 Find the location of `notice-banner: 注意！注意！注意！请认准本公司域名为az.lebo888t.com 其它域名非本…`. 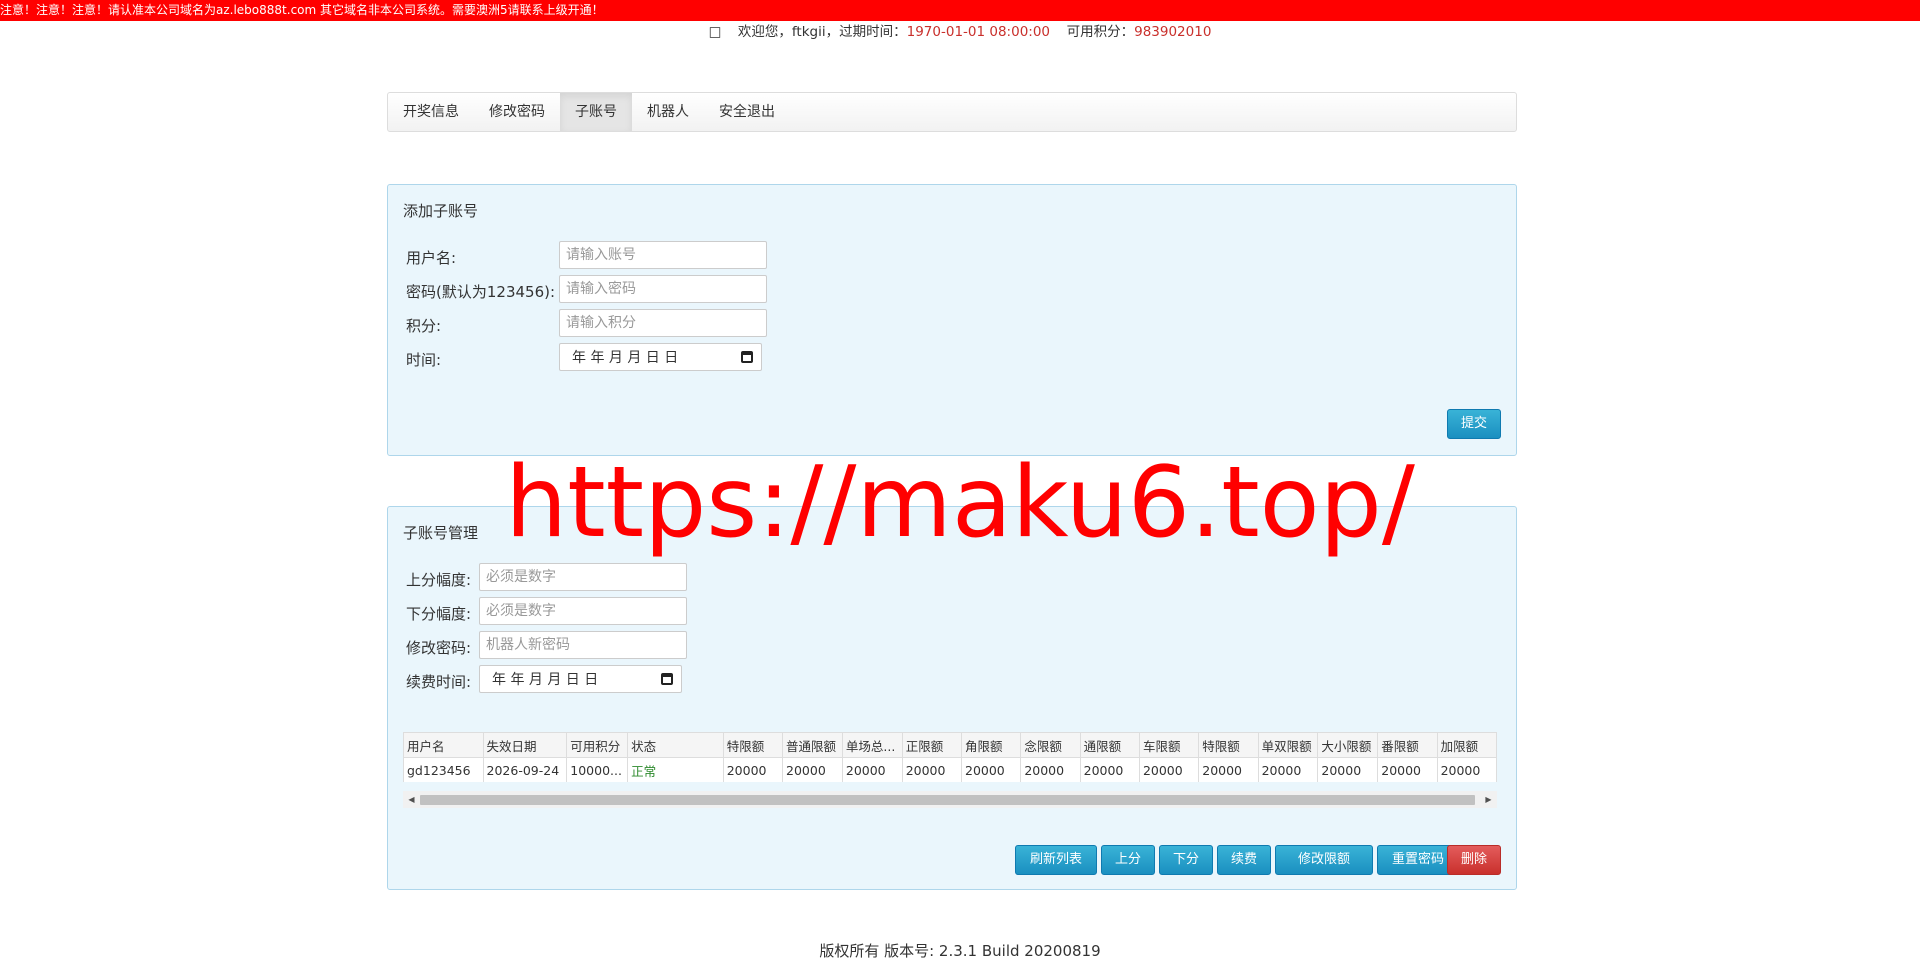

notice-banner: 注意！注意！注意！请认准本公司域名为az.lebo888t.com 其它域名非本… is located at coordinates (960, 10).